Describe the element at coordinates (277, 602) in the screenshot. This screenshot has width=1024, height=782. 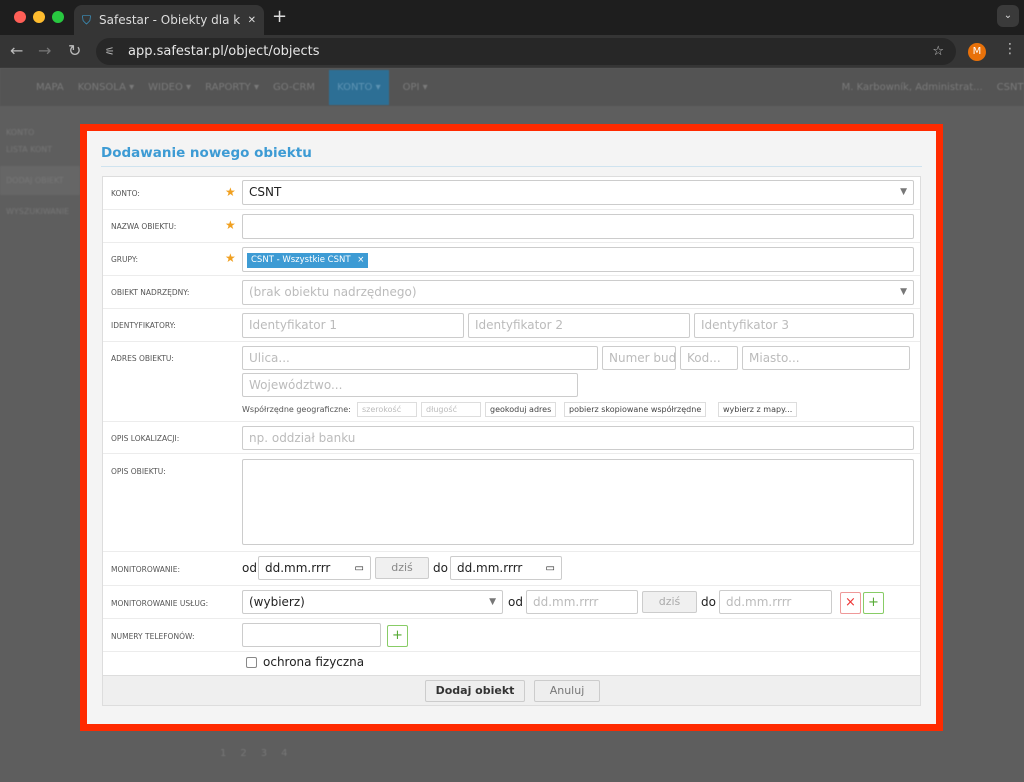
I see `usluga-value: (wybierz)` at that location.